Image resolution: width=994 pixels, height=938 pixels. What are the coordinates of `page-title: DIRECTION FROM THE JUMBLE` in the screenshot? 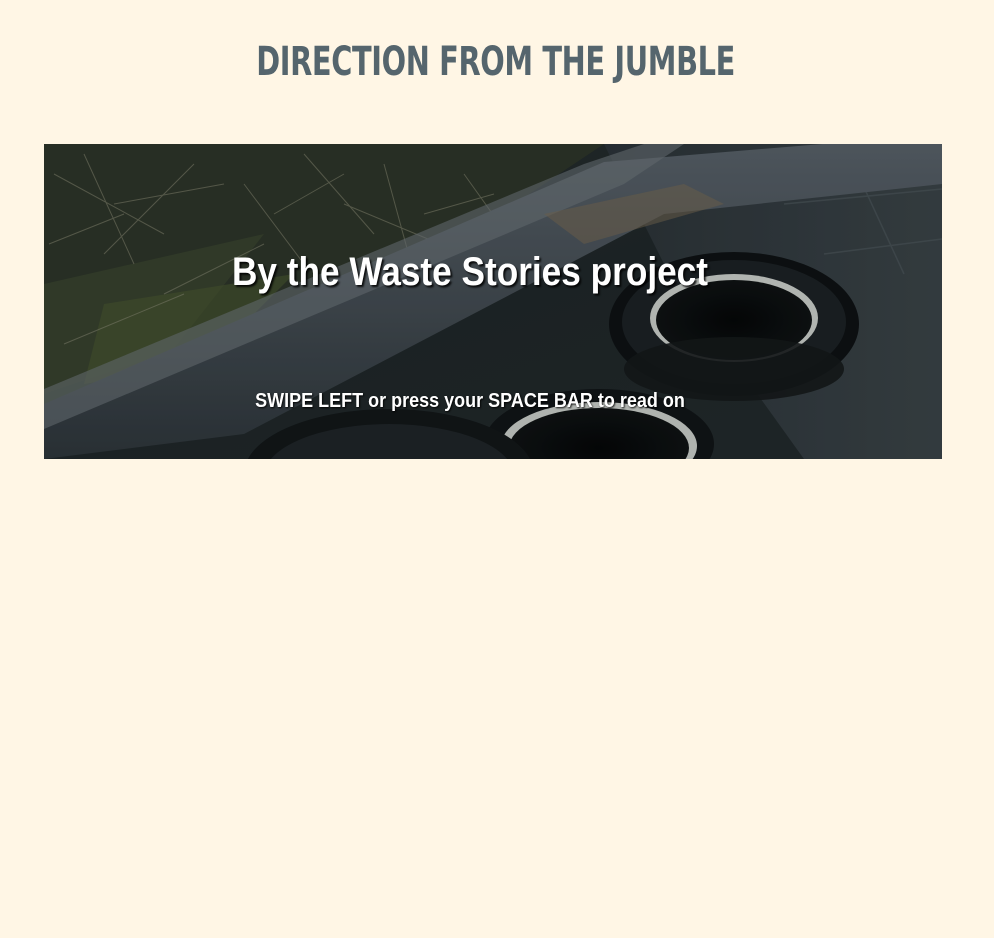 It's located at (495, 62).